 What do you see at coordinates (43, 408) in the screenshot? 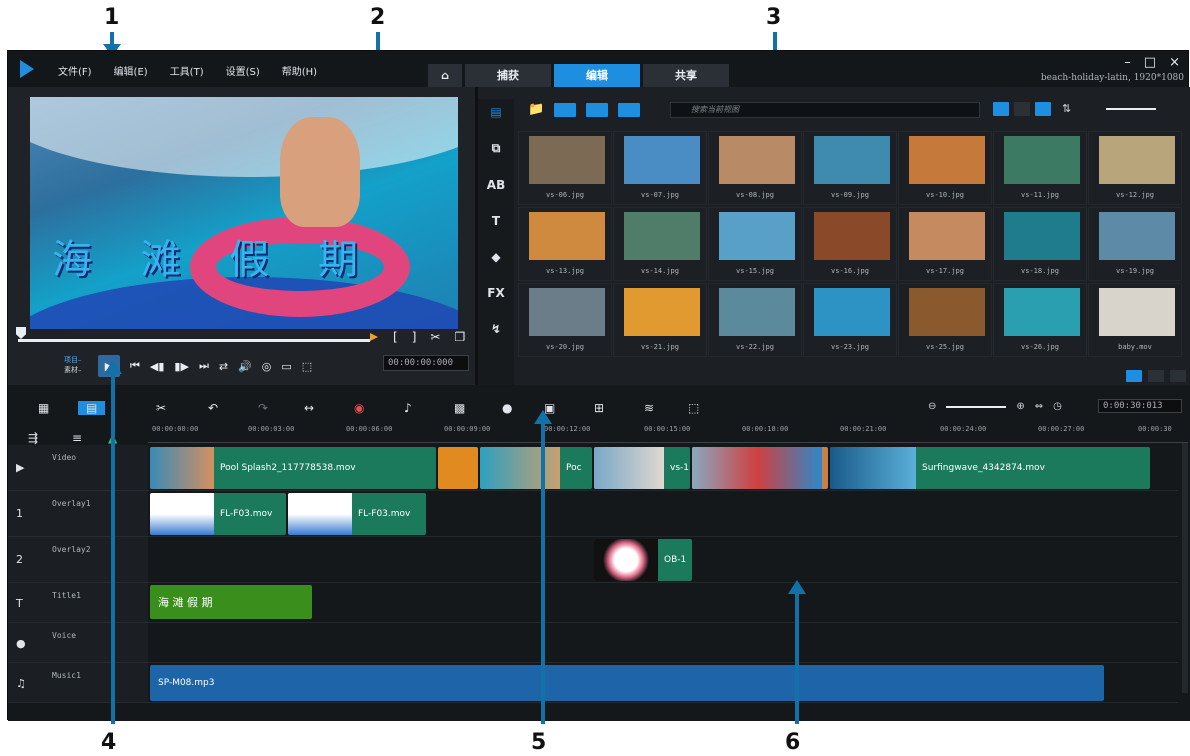
I see `storyboard-view-icon: ▦` at bounding box center [43, 408].